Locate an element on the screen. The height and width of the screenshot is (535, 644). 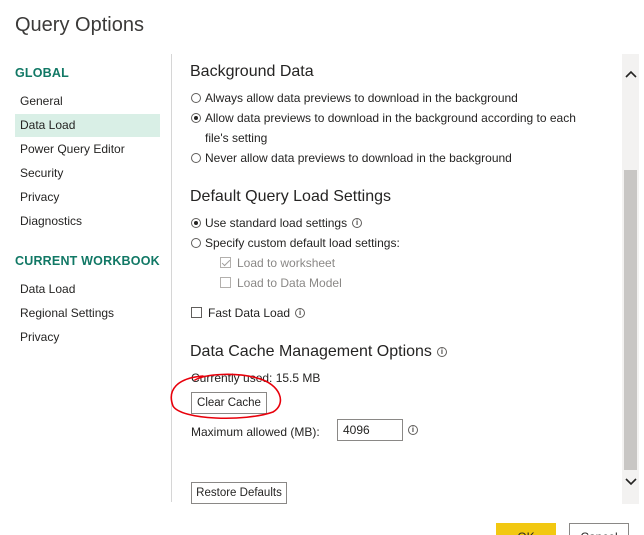
sidebar-item-regional-settings: Regional Settings is located at coordinates (87, 313).